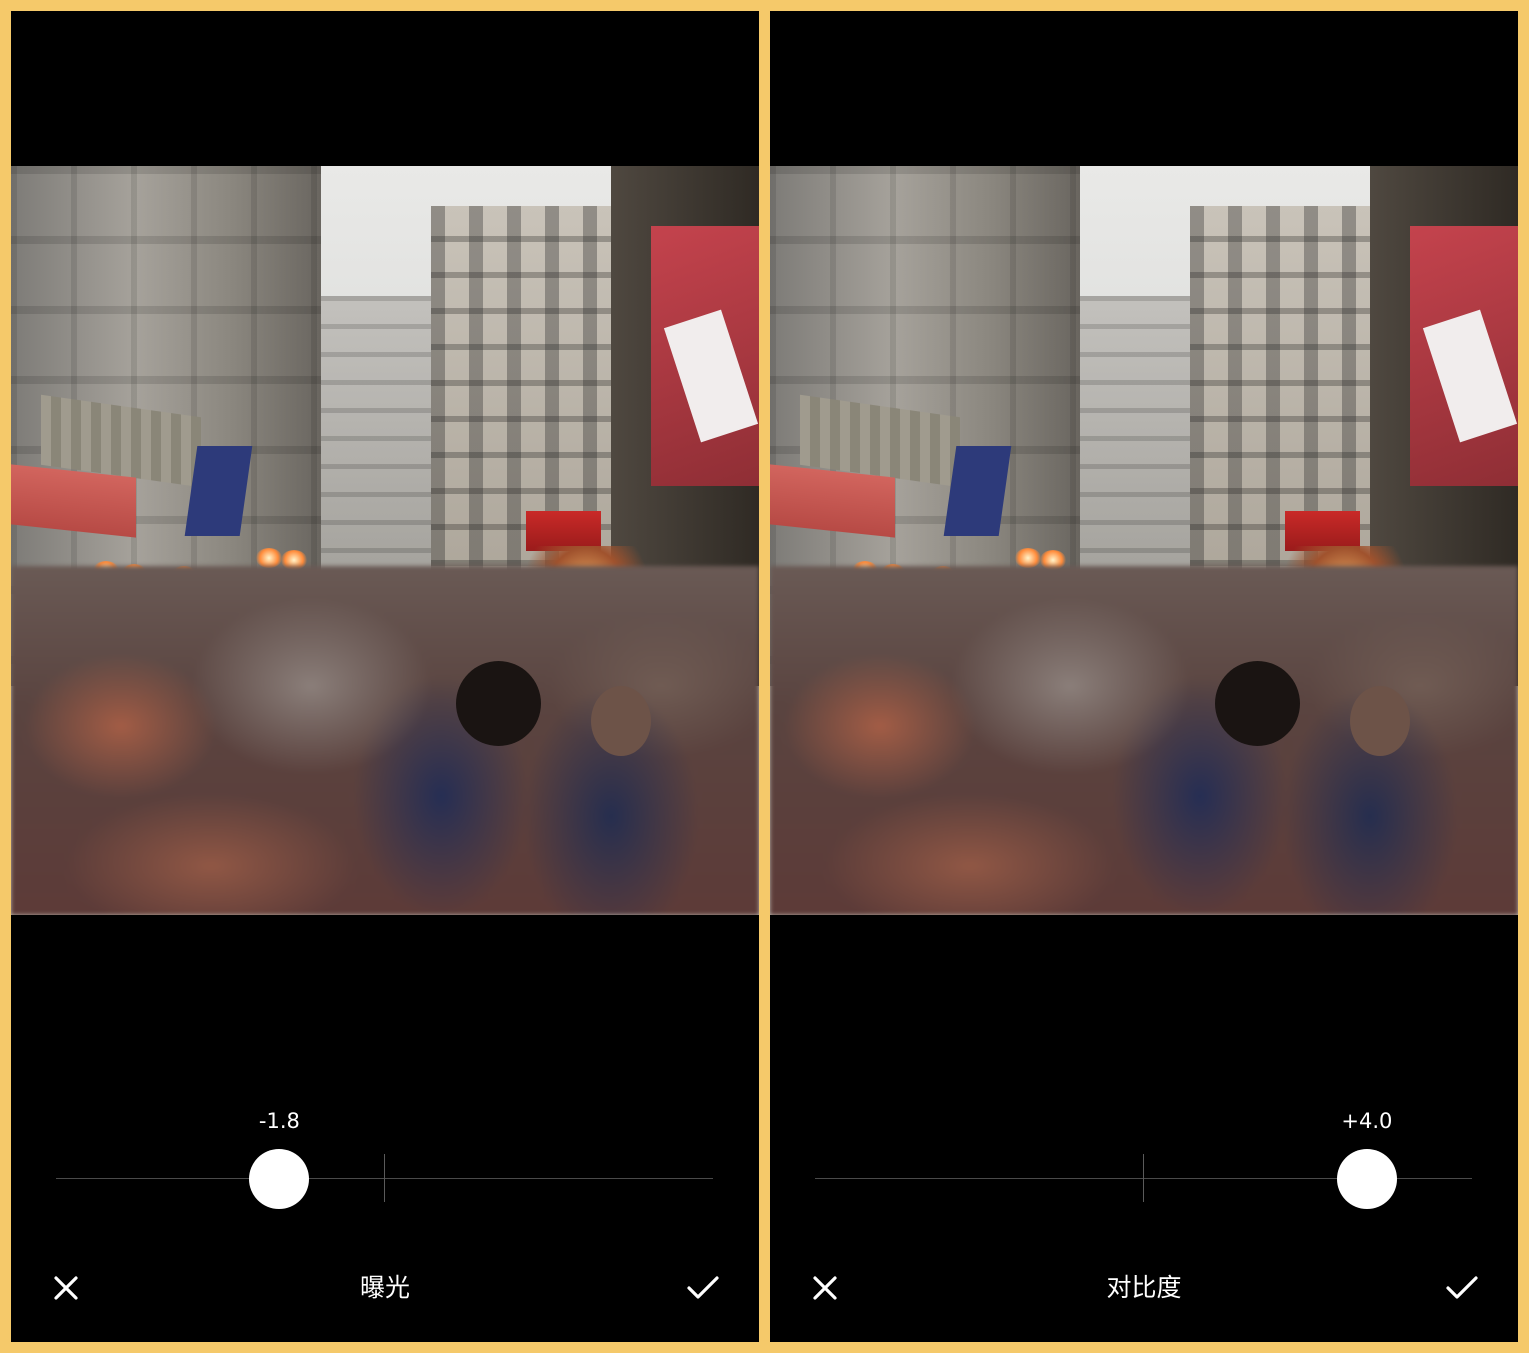  Describe the element at coordinates (1144, 1287) in the screenshot. I see `tool-label: 对比度` at that location.